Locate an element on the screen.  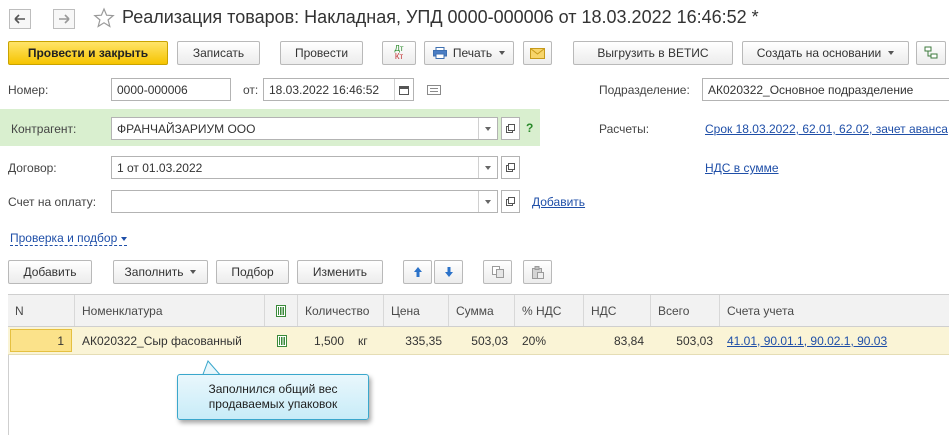
col-n: N is located at coordinates (41, 310).